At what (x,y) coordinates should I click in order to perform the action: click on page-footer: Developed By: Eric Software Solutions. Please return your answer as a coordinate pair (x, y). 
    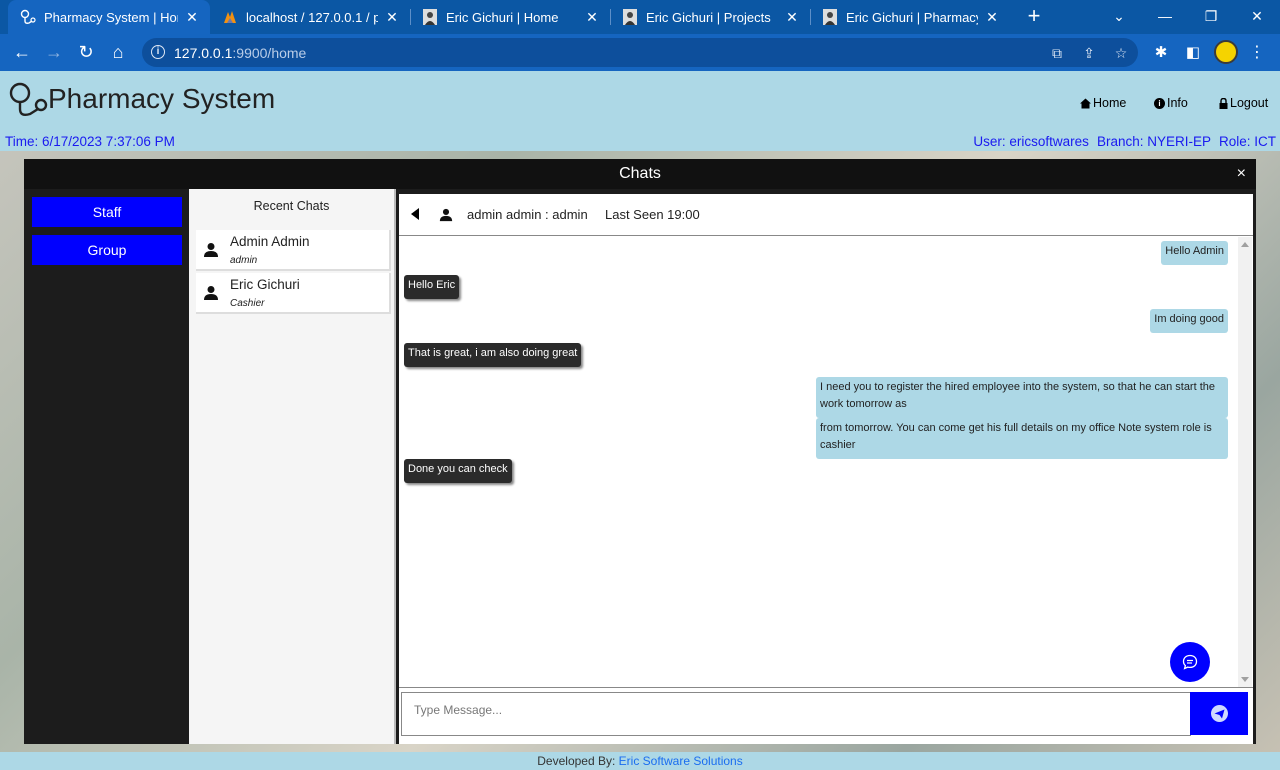
    Looking at the image, I should click on (640, 761).